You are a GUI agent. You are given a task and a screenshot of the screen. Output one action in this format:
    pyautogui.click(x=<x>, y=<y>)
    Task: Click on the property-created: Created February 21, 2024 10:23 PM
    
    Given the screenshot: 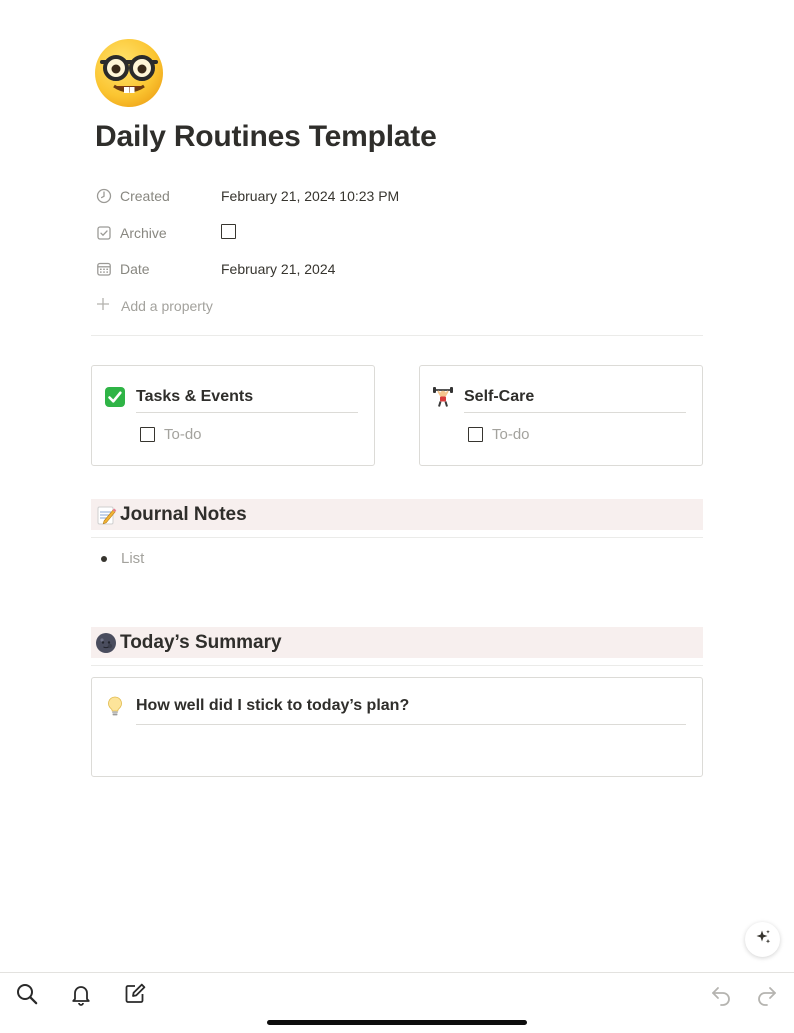 What is the action you would take?
    pyautogui.click(x=400, y=196)
    